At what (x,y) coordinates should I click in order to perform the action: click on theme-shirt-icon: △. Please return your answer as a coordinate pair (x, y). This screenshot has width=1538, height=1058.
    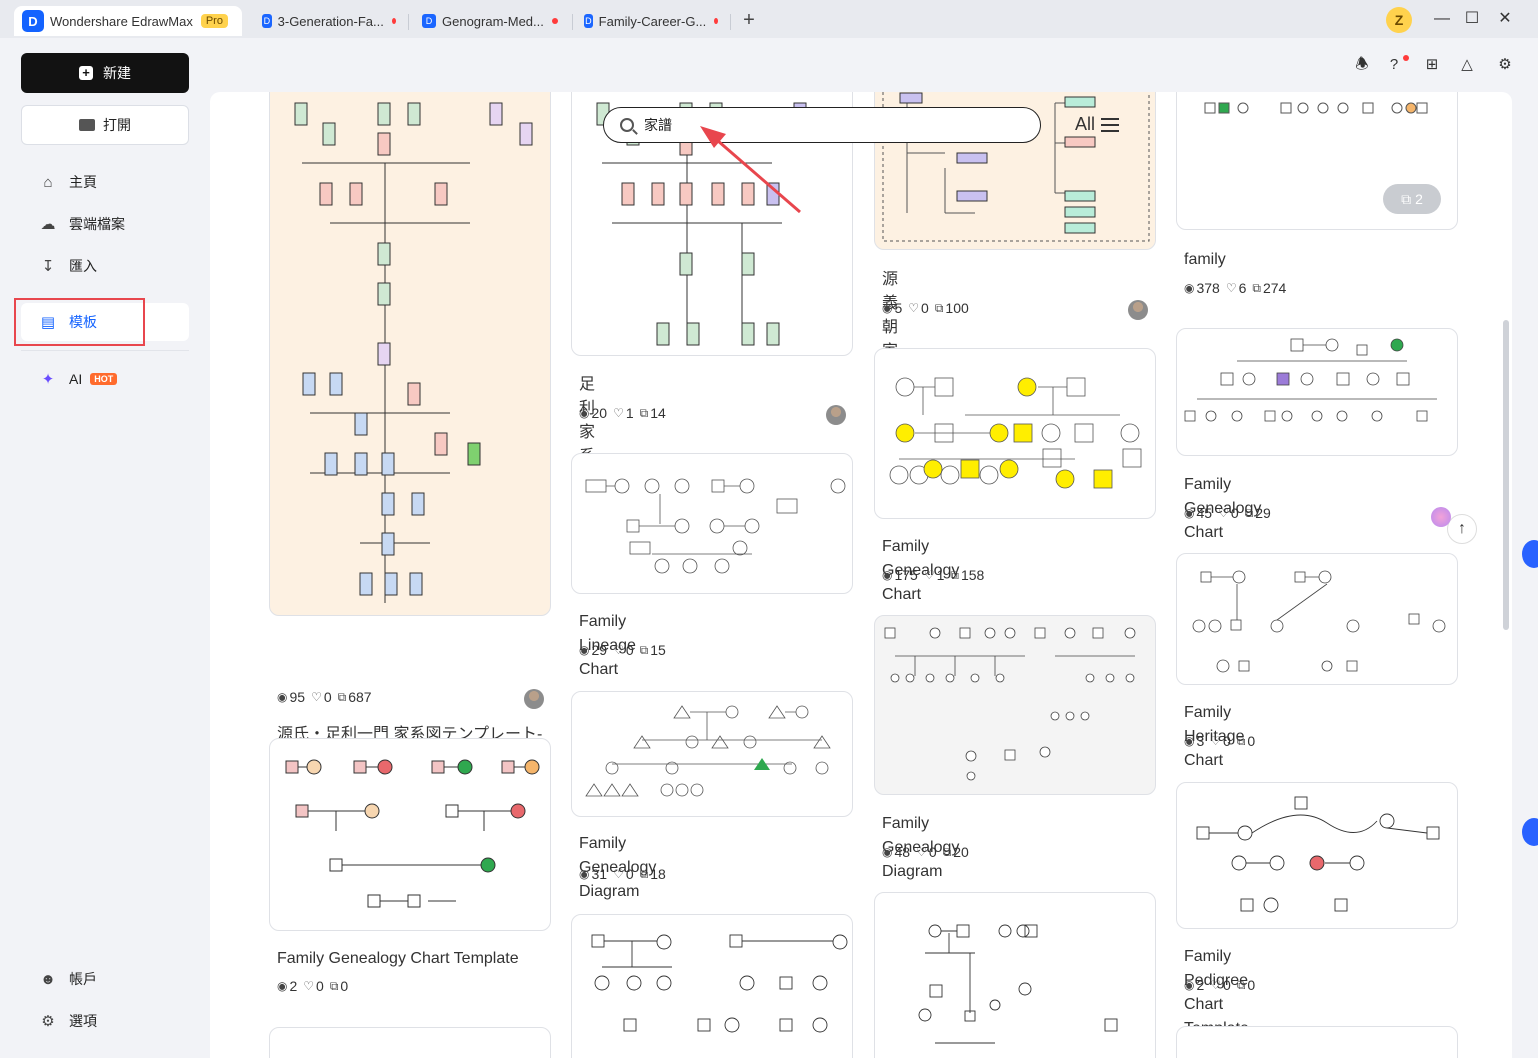
    Looking at the image, I should click on (1467, 65).